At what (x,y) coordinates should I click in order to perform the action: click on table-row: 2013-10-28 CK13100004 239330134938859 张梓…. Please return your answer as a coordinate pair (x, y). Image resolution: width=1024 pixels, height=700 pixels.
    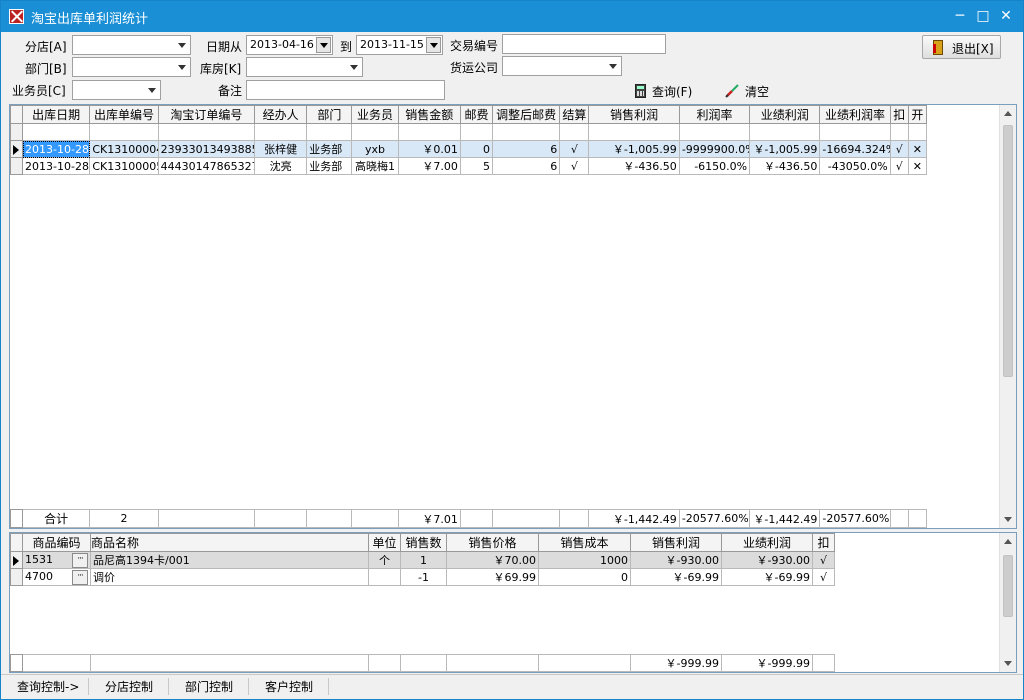
    Looking at the image, I should click on (469, 149).